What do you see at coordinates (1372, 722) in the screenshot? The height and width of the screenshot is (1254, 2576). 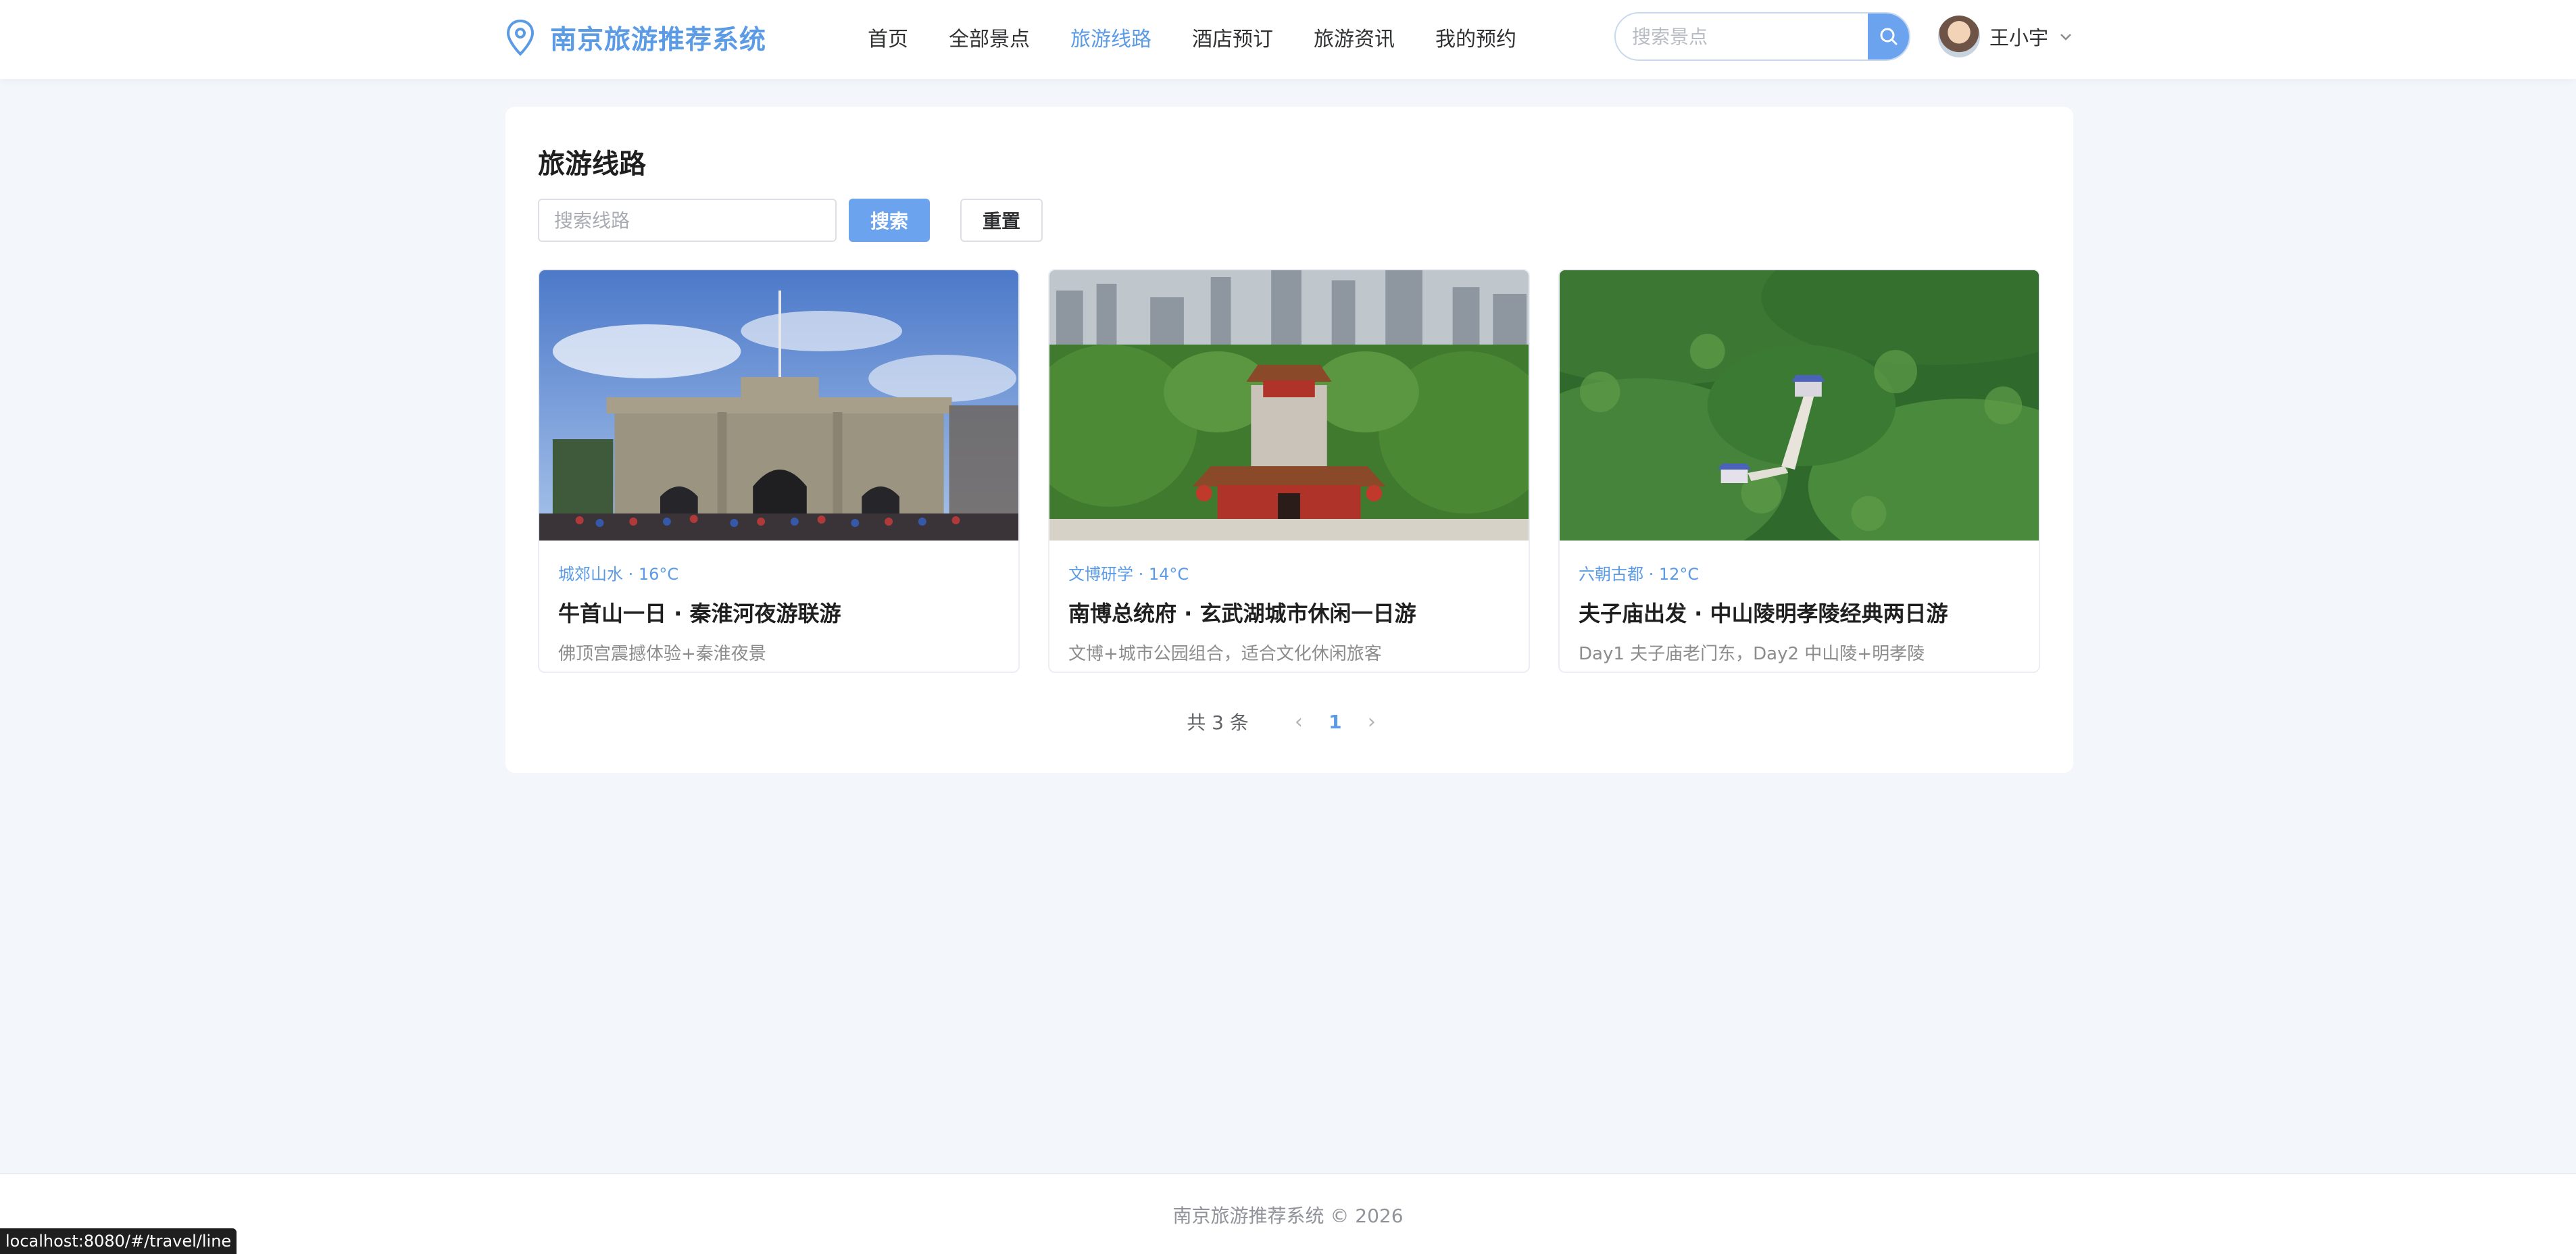 I see `chevron-right-icon: ›` at bounding box center [1372, 722].